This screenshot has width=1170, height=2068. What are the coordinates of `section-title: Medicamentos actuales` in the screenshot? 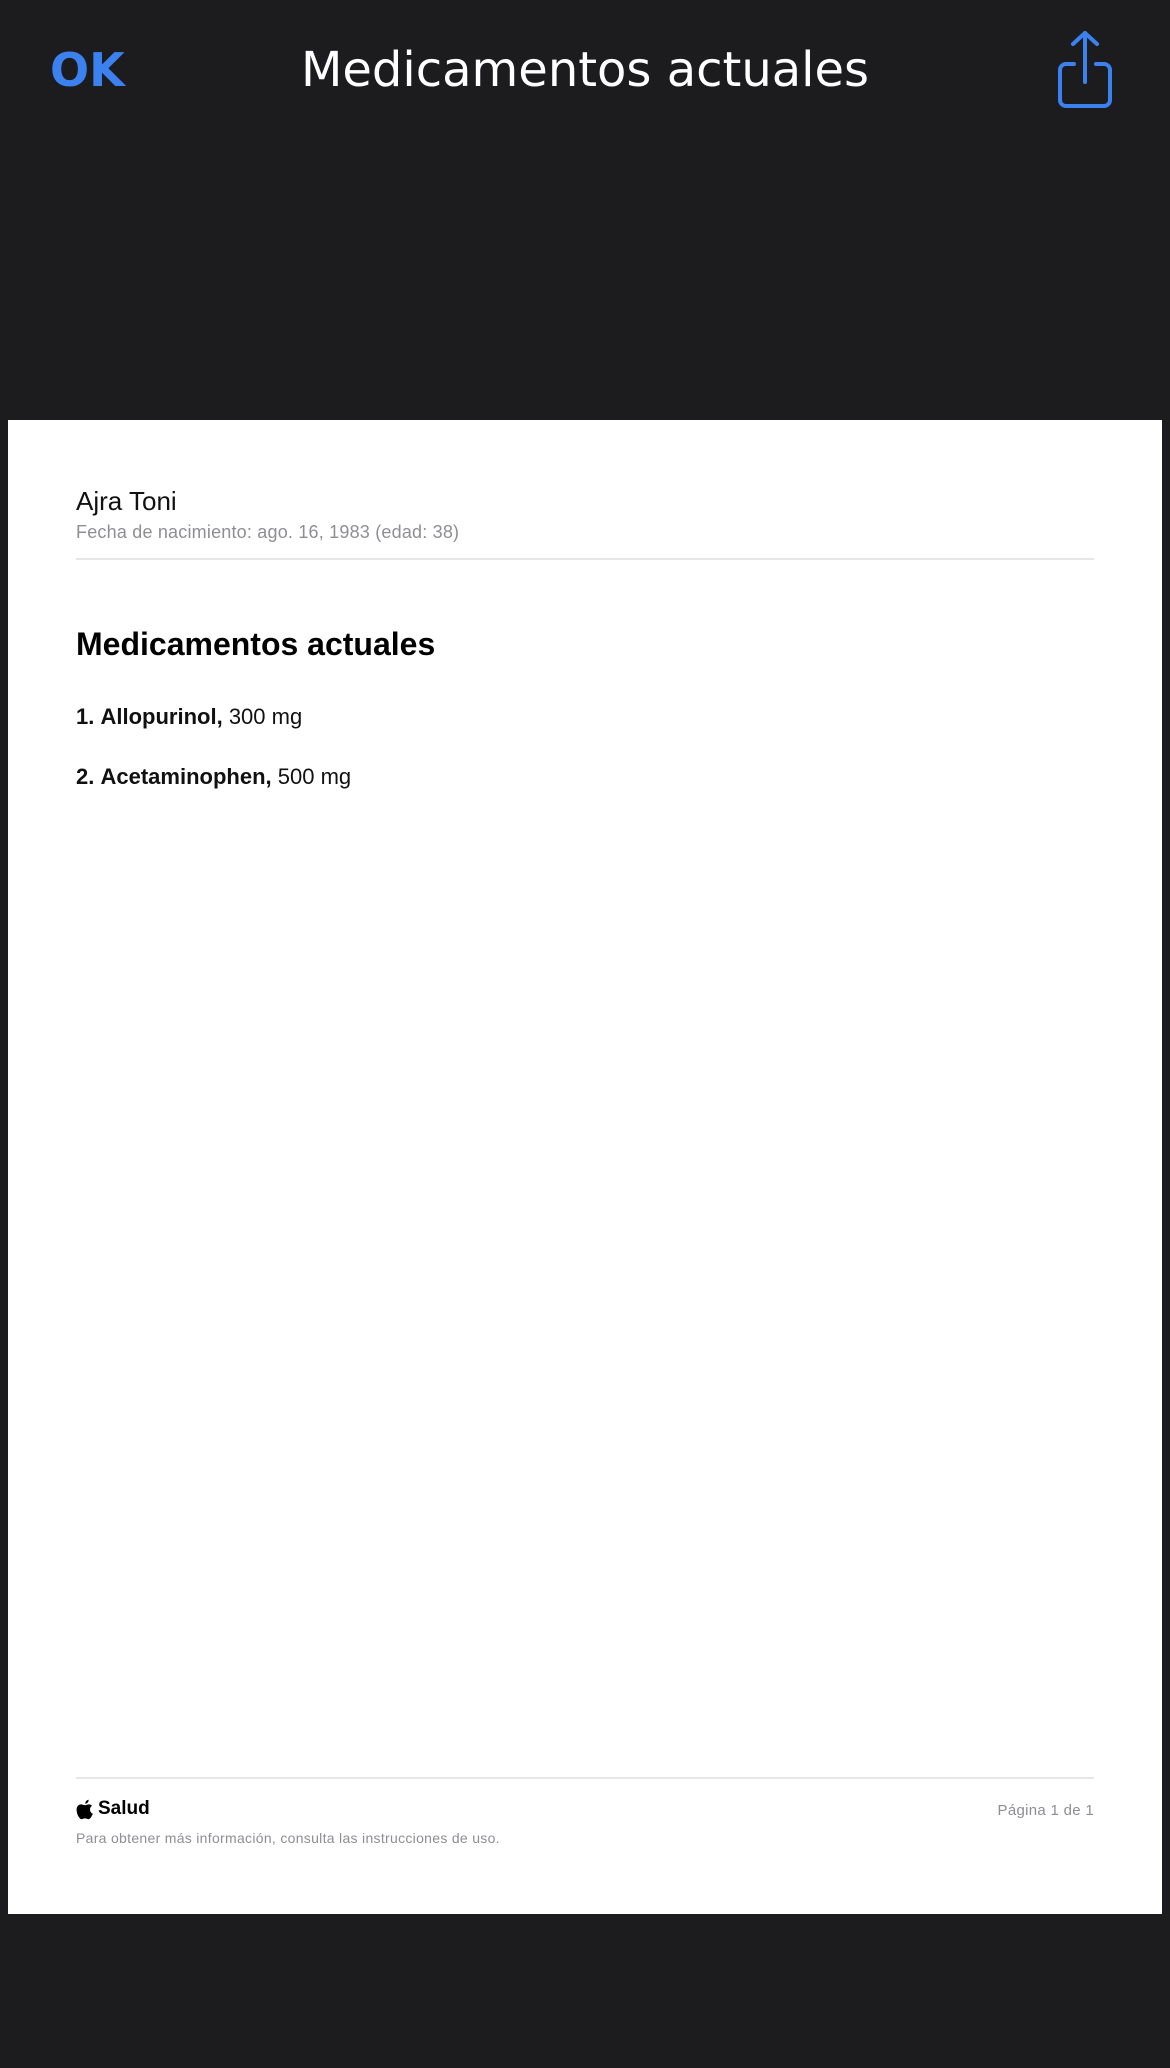 It's located at (256, 644).